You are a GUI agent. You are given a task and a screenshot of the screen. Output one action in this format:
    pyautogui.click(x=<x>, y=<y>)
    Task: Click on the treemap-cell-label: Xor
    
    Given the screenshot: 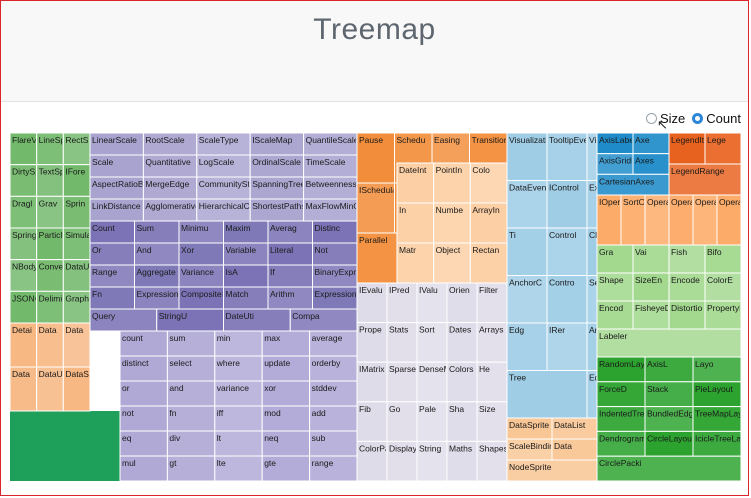 What is the action you would take?
    pyautogui.click(x=187, y=250)
    